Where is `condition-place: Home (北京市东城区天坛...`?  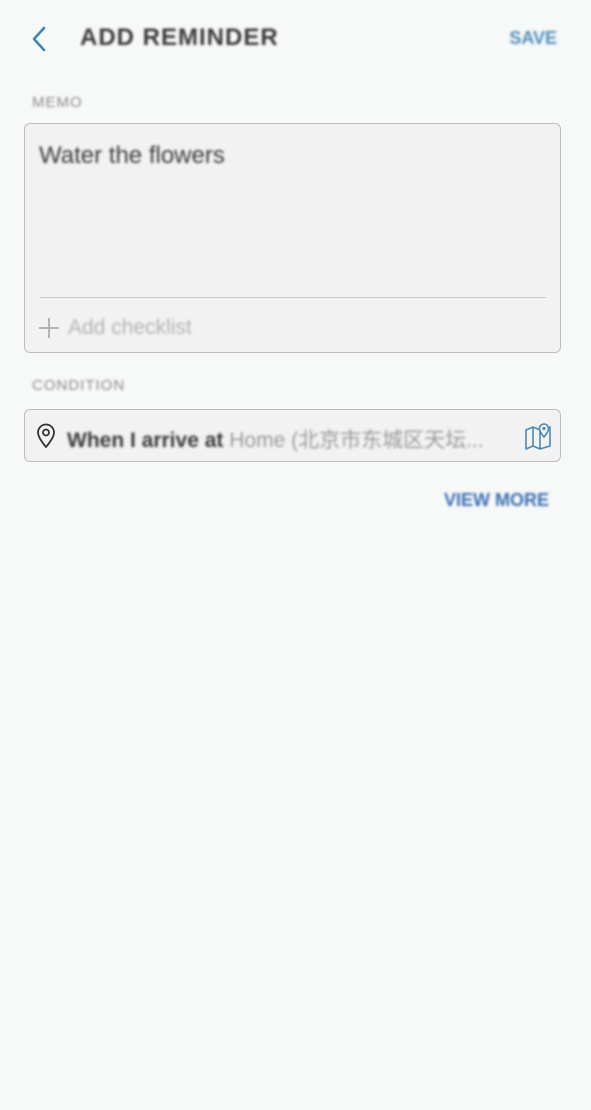 condition-place: Home (北京市东城区天坛... is located at coordinates (356, 440).